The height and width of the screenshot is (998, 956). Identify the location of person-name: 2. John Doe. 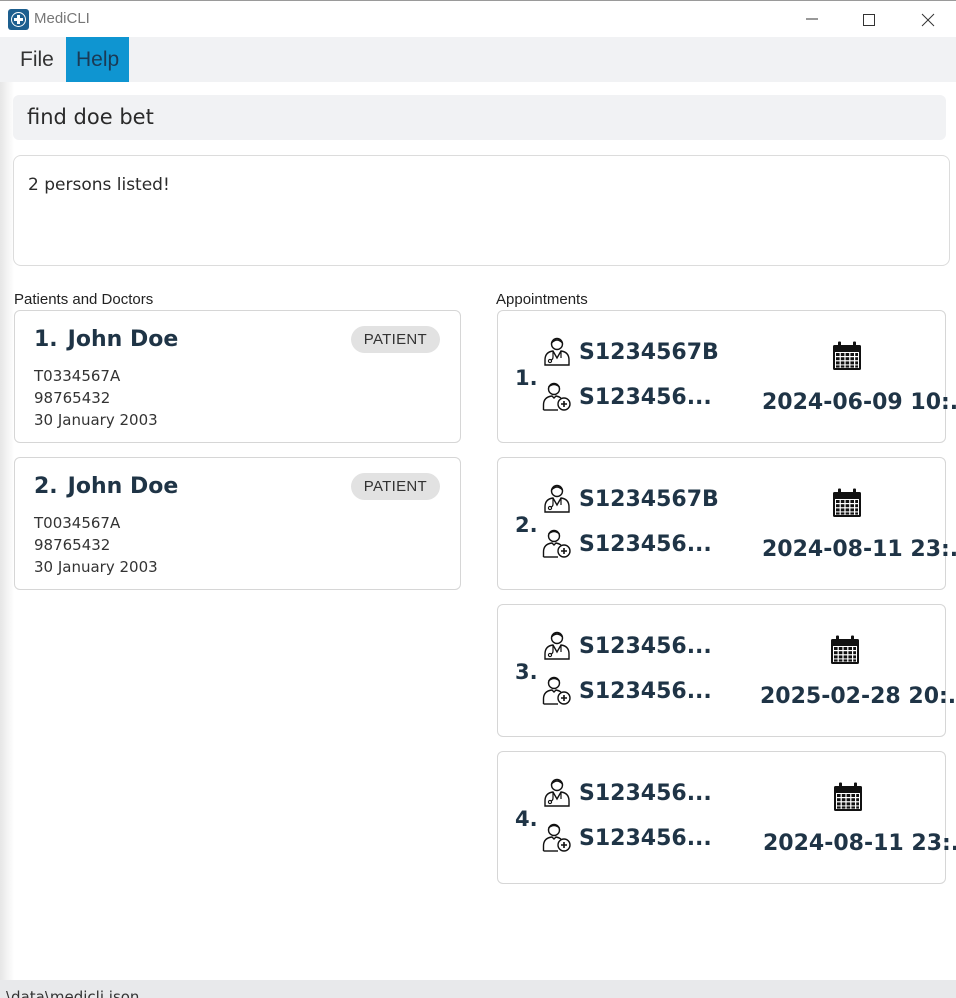
(106, 486).